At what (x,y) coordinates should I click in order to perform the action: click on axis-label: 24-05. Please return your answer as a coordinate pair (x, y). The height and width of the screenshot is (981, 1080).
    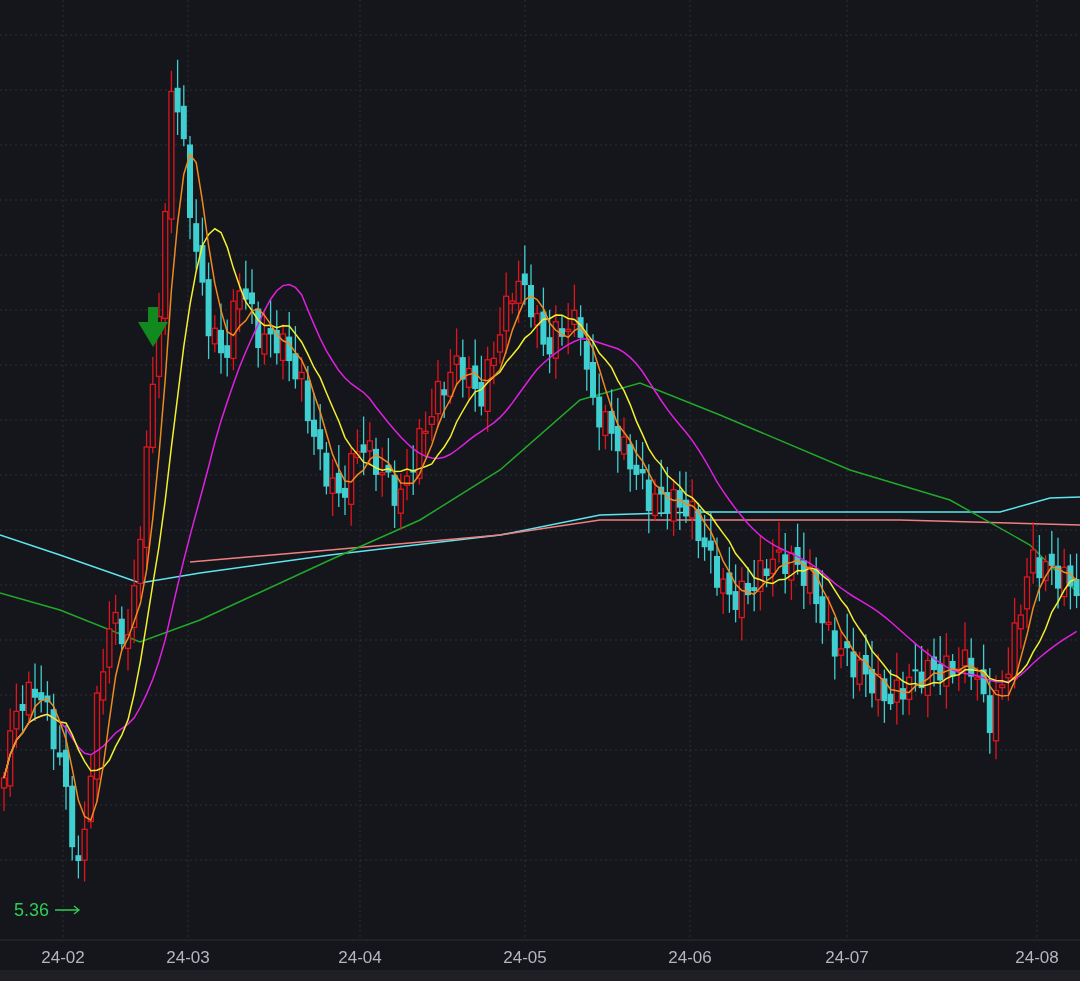
    Looking at the image, I should click on (525, 957).